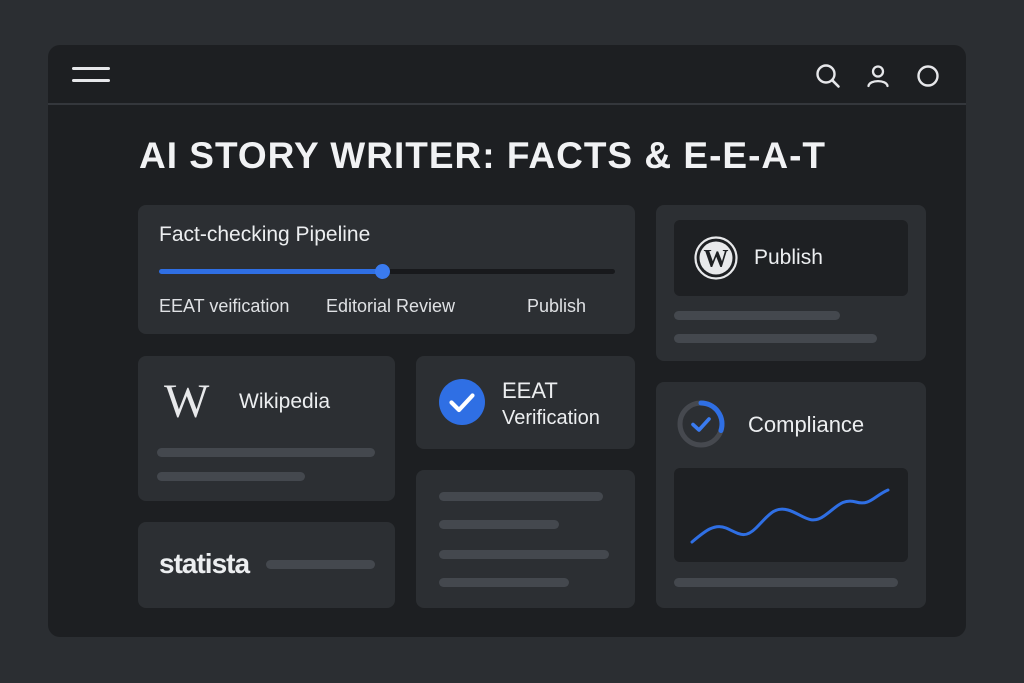  What do you see at coordinates (462, 402) in the screenshot?
I see `check-circle-icon` at bounding box center [462, 402].